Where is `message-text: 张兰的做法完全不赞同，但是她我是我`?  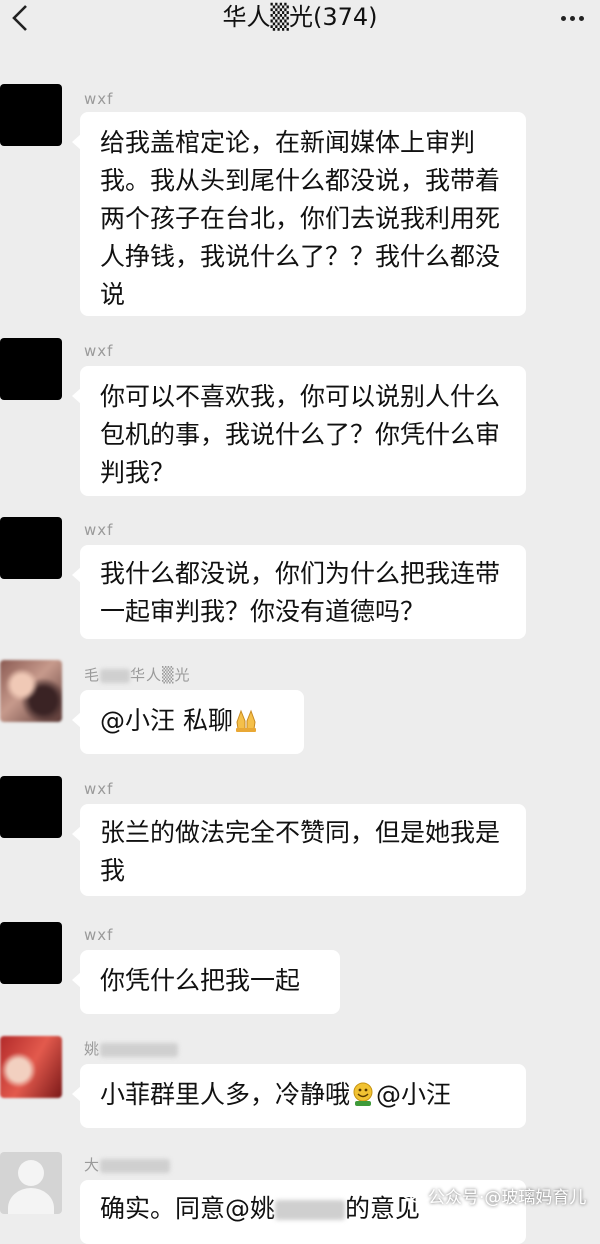 message-text: 张兰的做法完全不赞同，但是她我是我 is located at coordinates (300, 851).